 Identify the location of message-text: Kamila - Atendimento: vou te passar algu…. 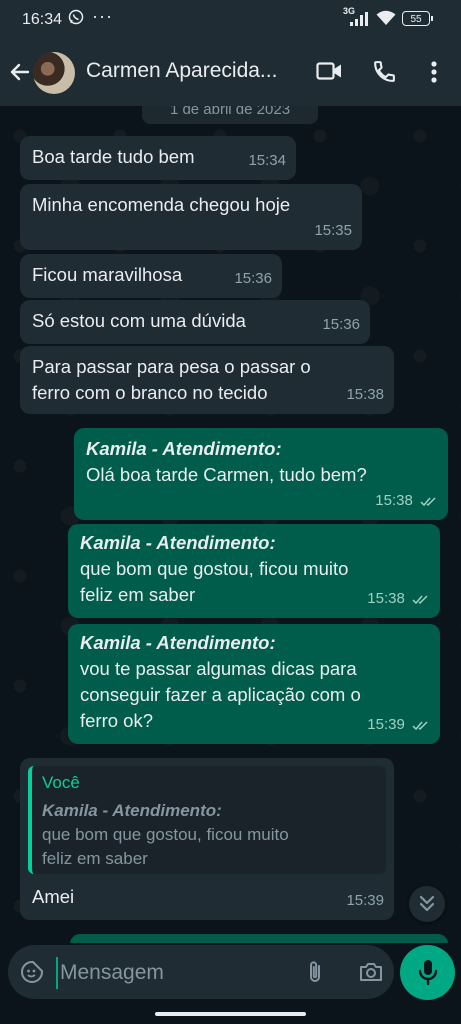
(220, 682).